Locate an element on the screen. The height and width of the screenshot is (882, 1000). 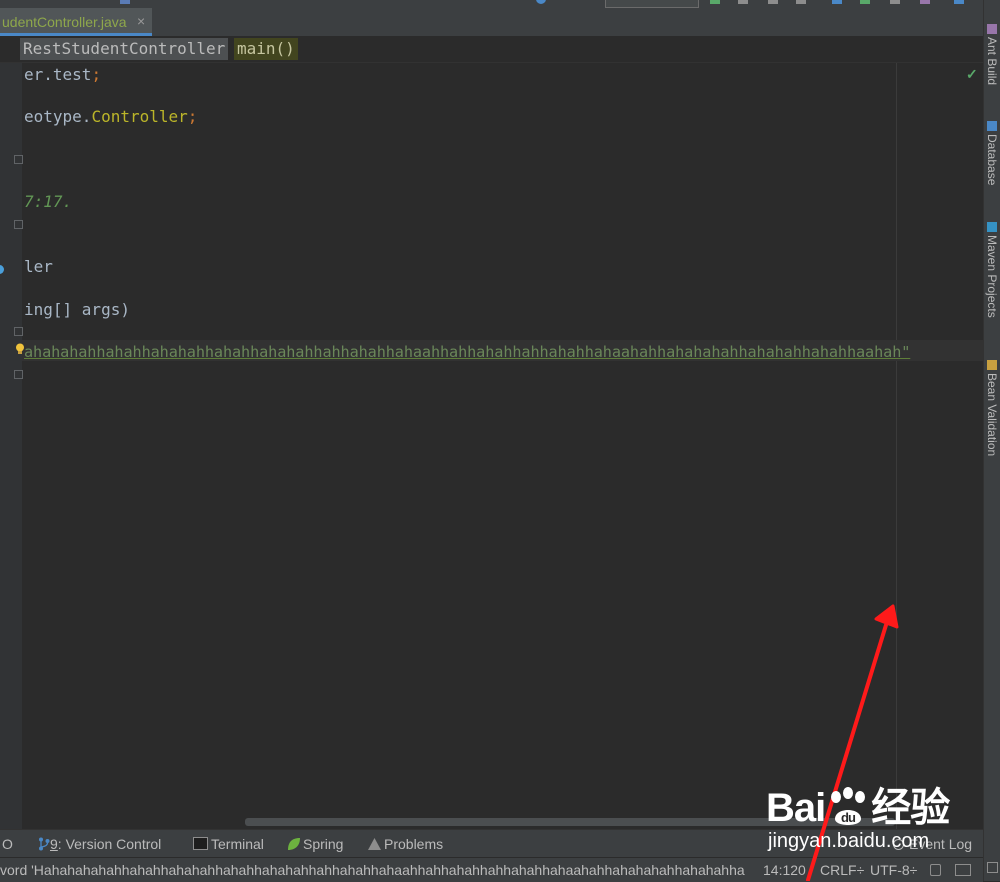
stop-icon is located at coordinates (801, 2).